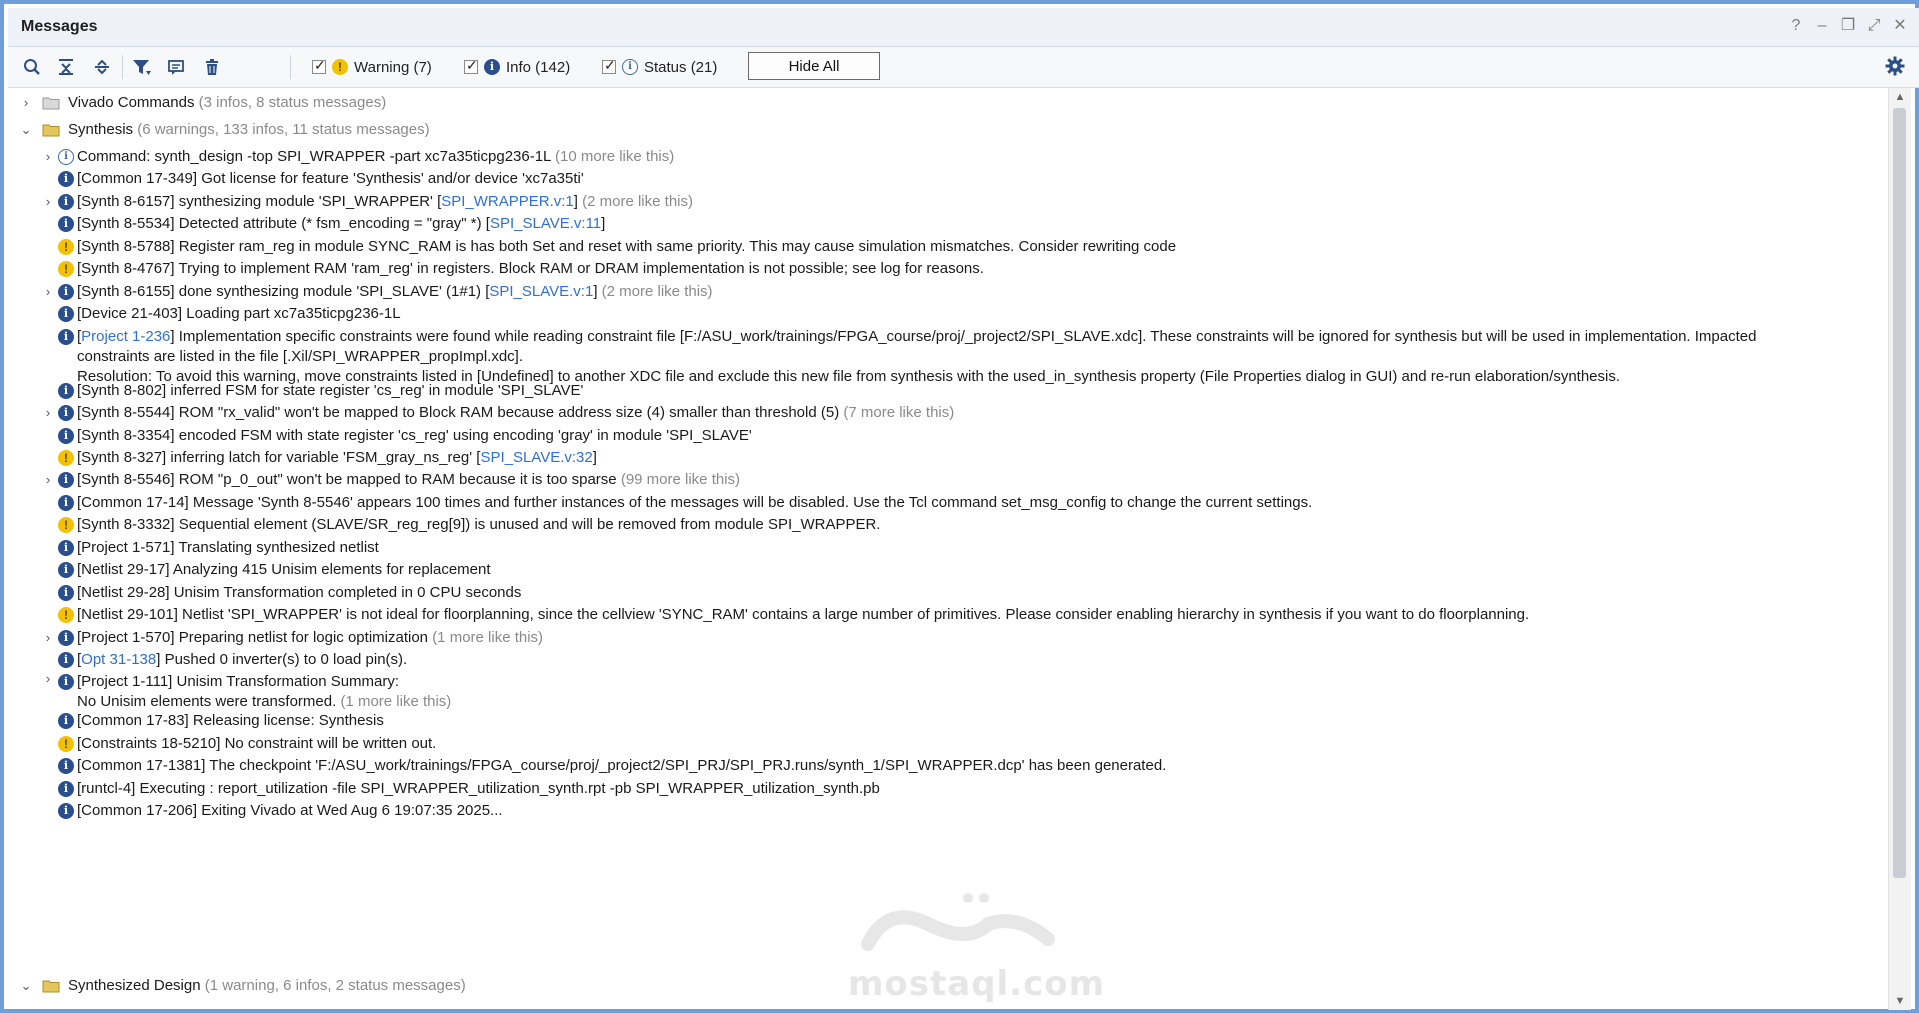  I want to click on search-icon, so click(32, 67).